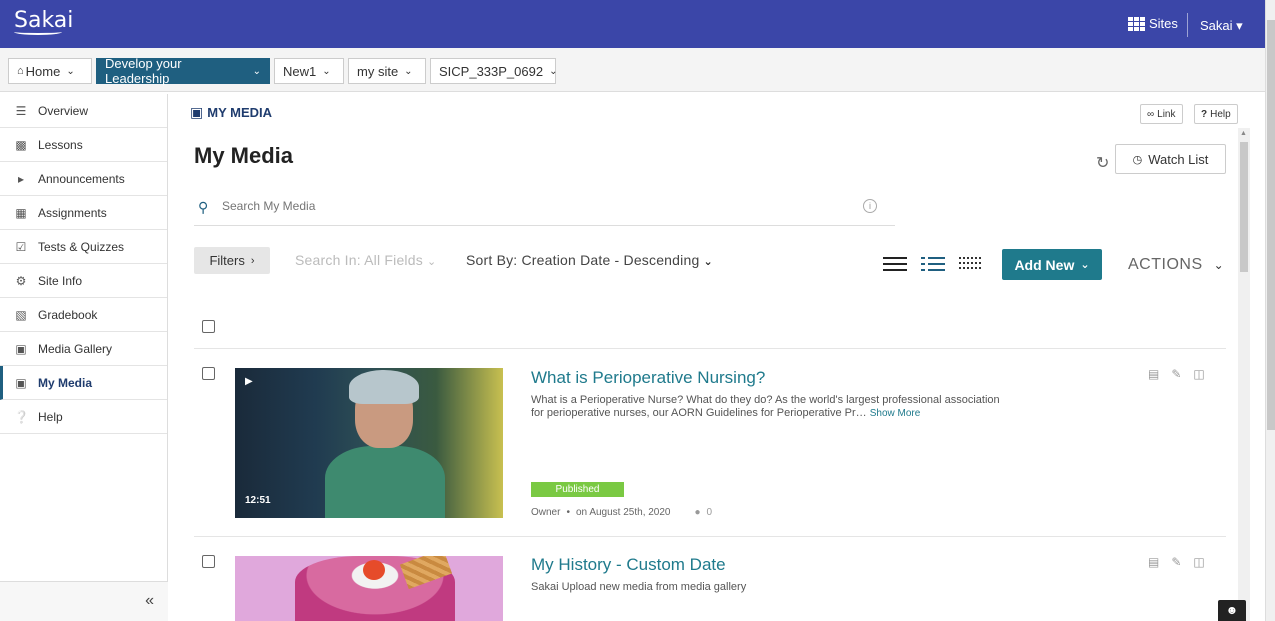 This screenshot has width=1275, height=621. What do you see at coordinates (21, 314) in the screenshot?
I see `gradebook-icon: ▧` at bounding box center [21, 314].